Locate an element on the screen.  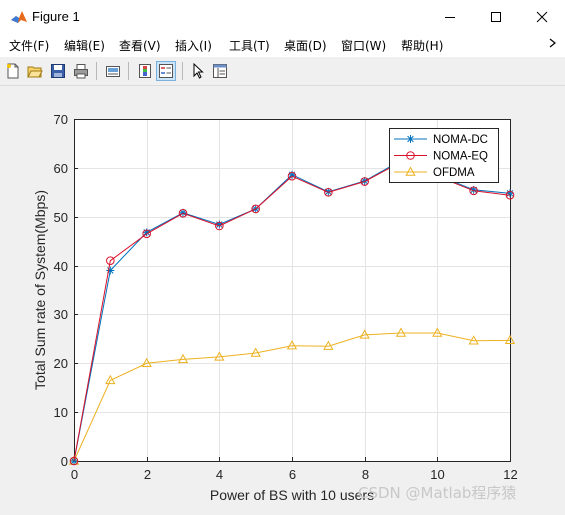
print-icon is located at coordinates (81, 71).